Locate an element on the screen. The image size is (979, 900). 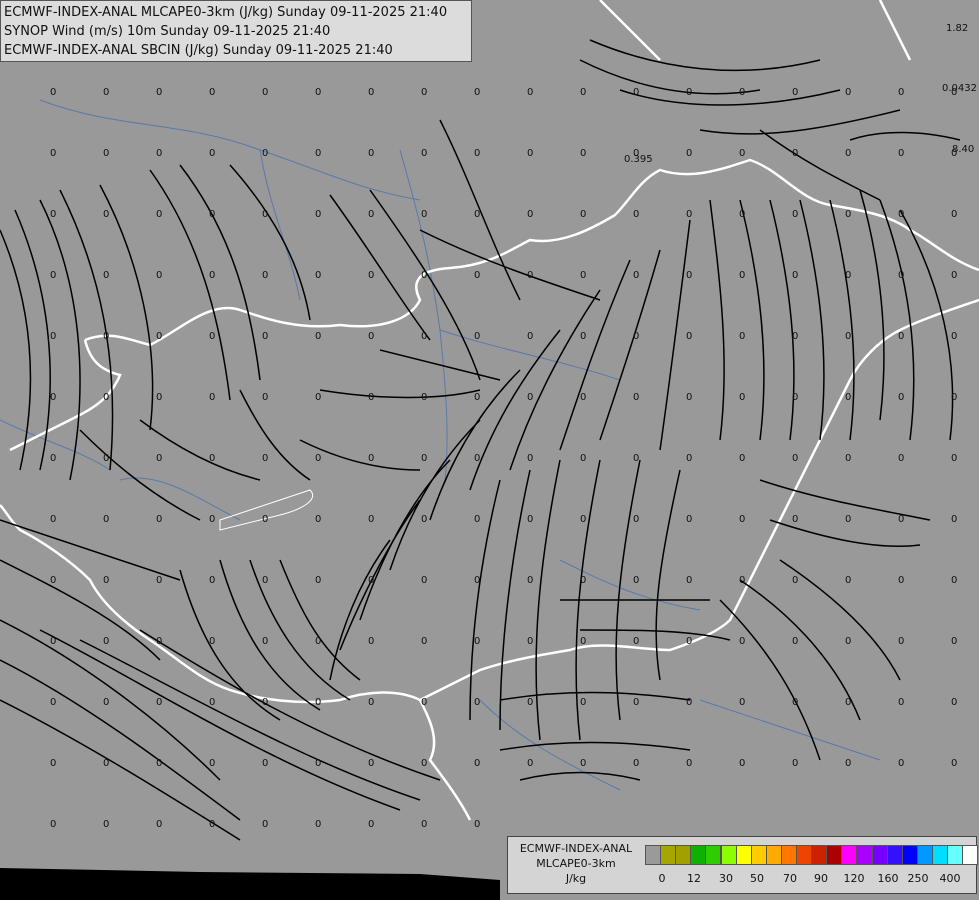
legend-title-line1: ECMWF-INDEX-ANAL is located at coordinates (576, 848).